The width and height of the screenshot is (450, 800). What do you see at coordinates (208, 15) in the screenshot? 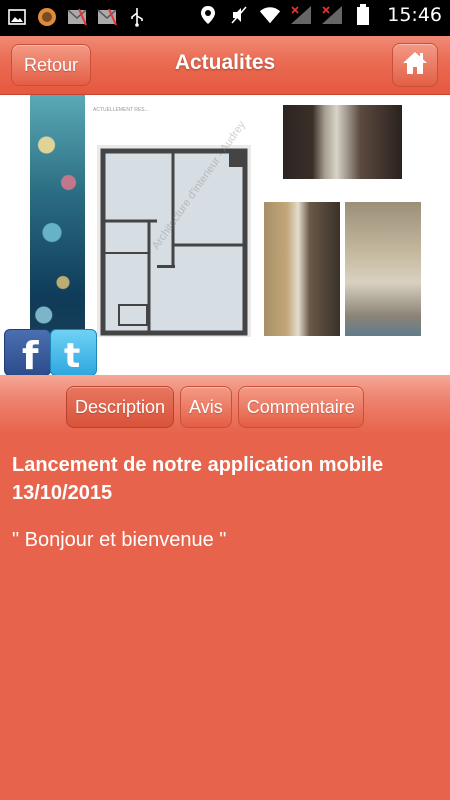
I see `location-icon` at bounding box center [208, 15].